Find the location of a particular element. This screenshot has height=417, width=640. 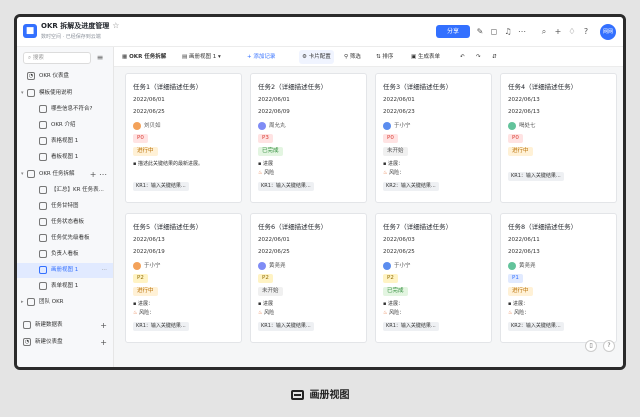

sidebar-collapse-icon: ≡ is located at coordinates (100, 58).